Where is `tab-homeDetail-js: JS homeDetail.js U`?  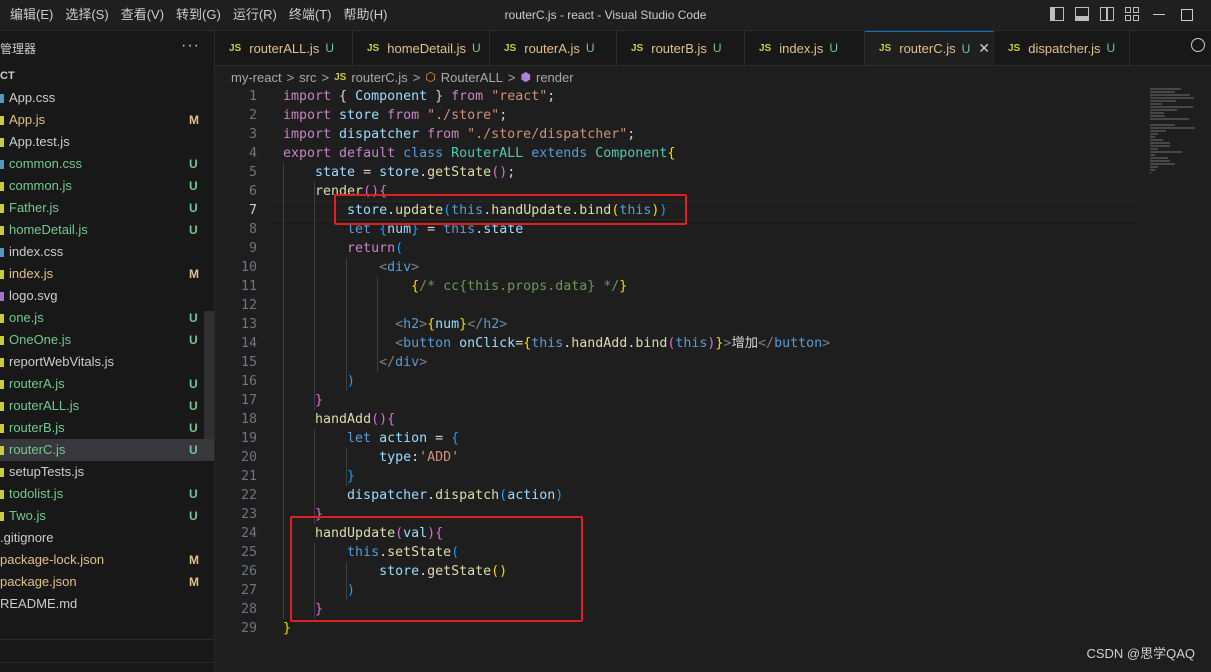
tab-homeDetail-js: JS homeDetail.js U is located at coordinates (421, 48).